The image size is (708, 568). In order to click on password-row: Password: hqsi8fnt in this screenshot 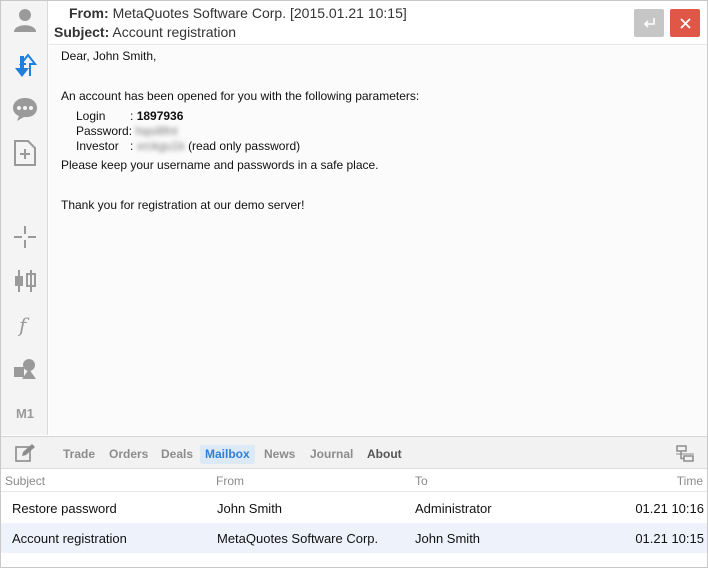, I will do `click(126, 131)`.